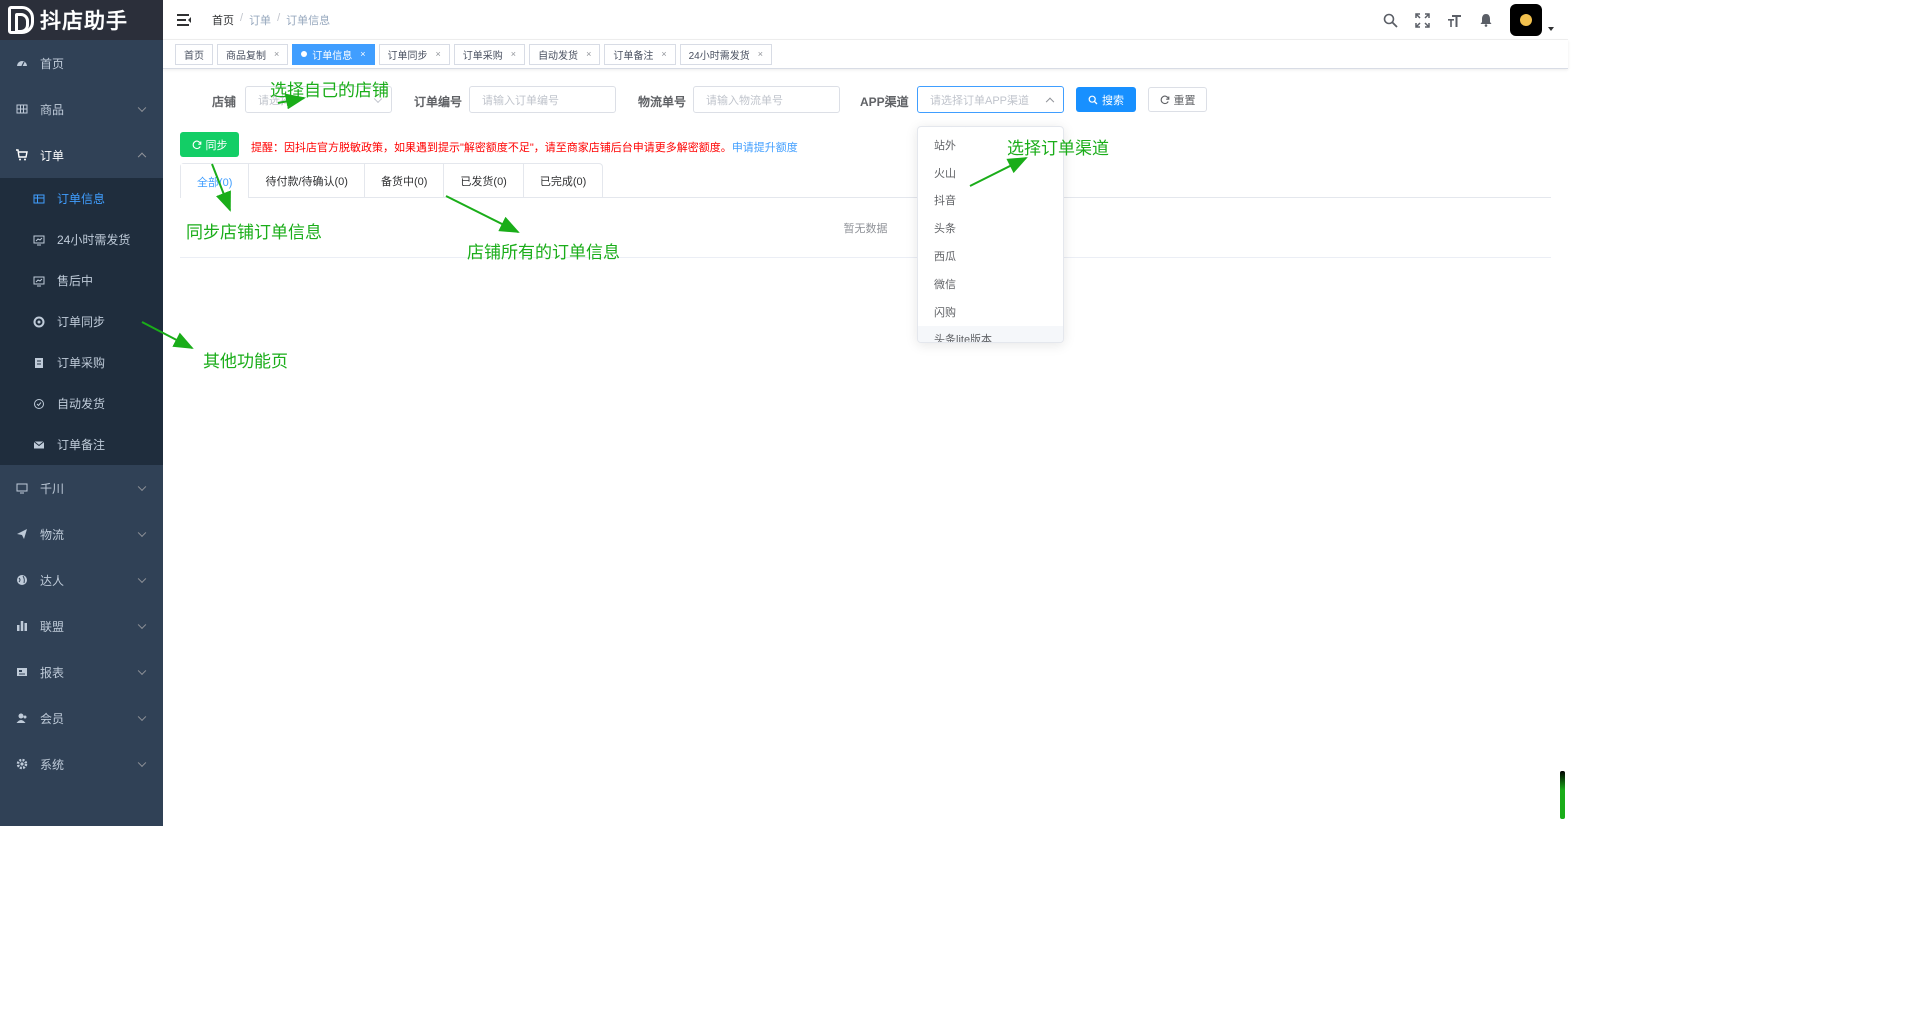 This screenshot has width=1920, height=1012. Describe the element at coordinates (81, 63) in the screenshot. I see `sidebar-item-home: 首页` at that location.